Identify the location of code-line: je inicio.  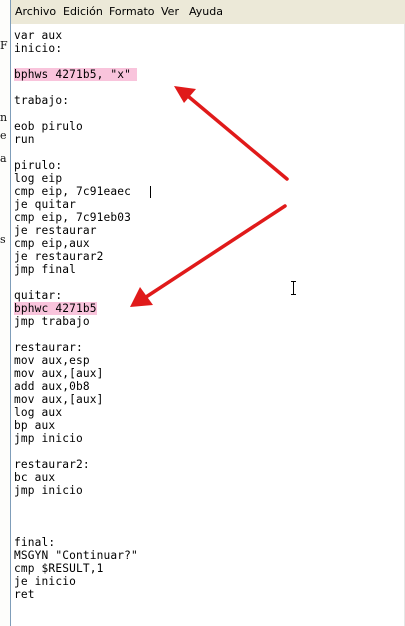
(45, 581).